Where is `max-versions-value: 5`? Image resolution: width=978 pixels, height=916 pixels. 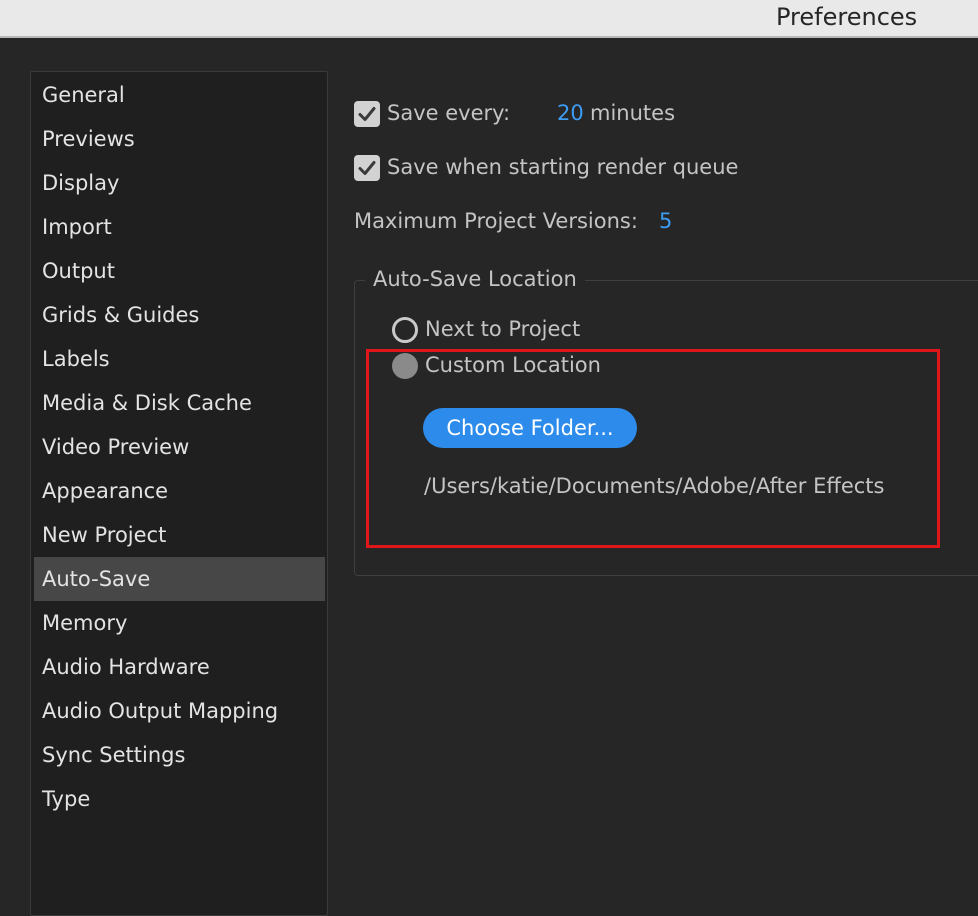 max-versions-value: 5 is located at coordinates (665, 221).